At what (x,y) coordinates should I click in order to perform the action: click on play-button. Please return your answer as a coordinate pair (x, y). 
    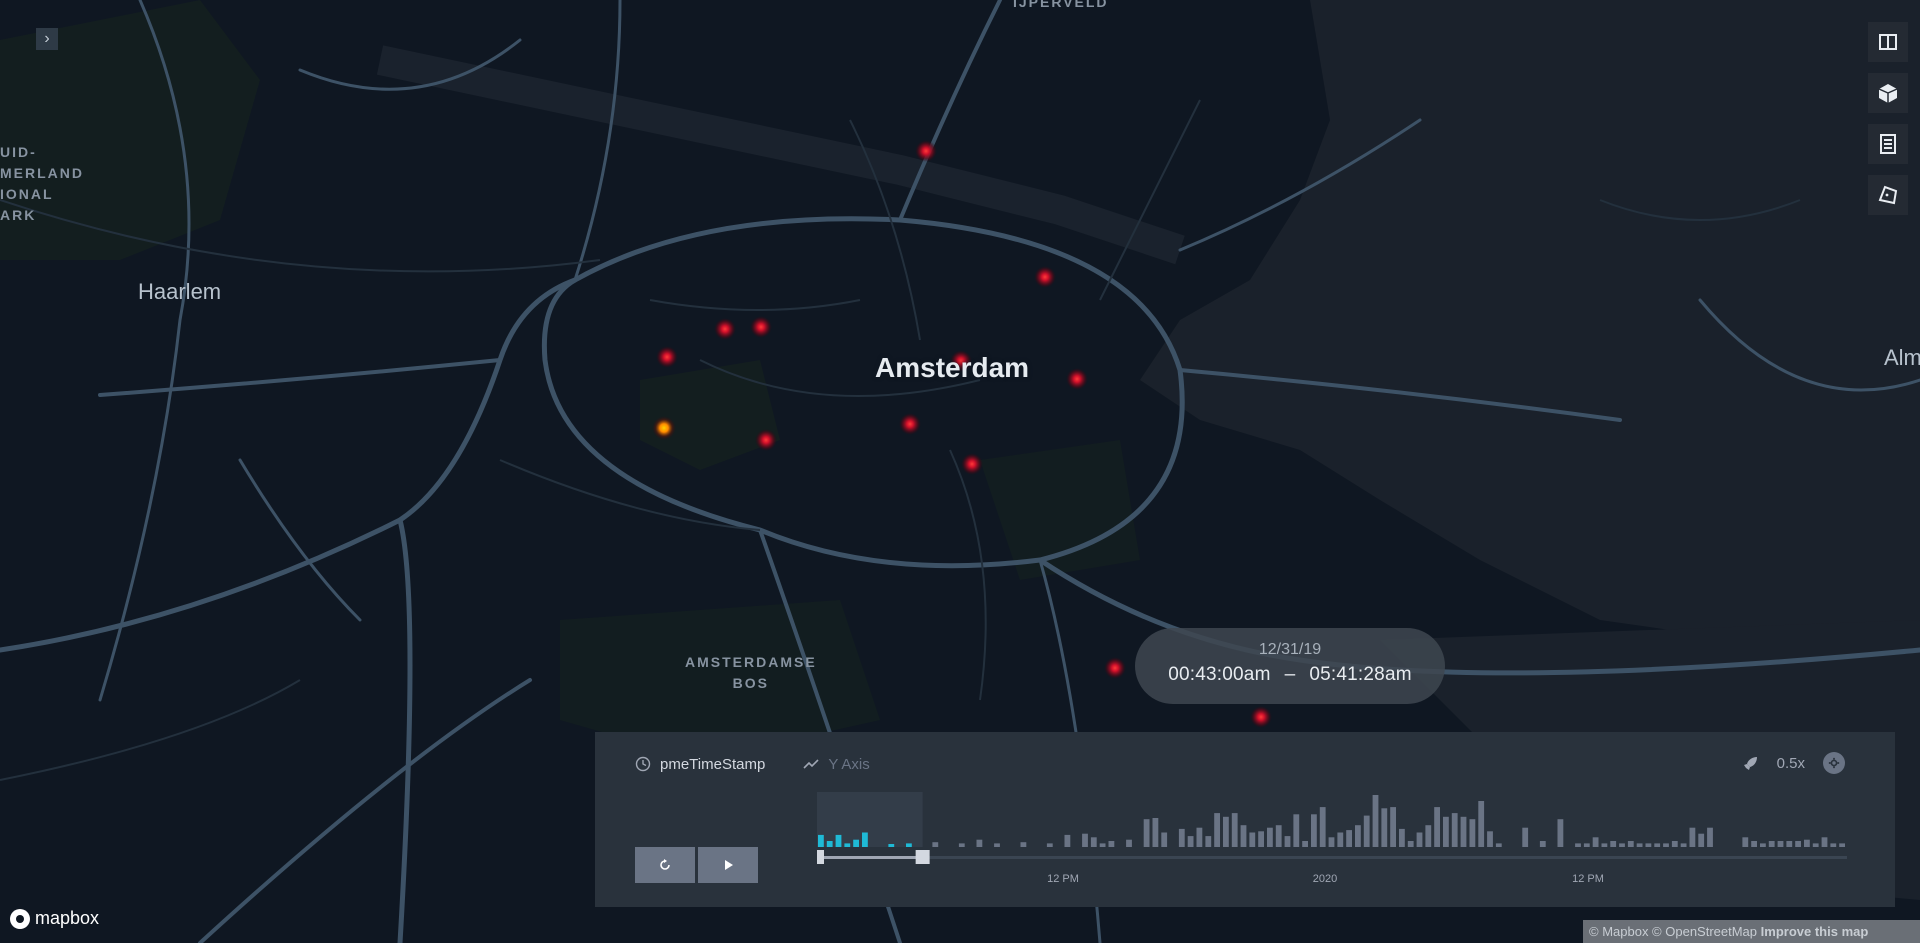
    Looking at the image, I should click on (728, 865).